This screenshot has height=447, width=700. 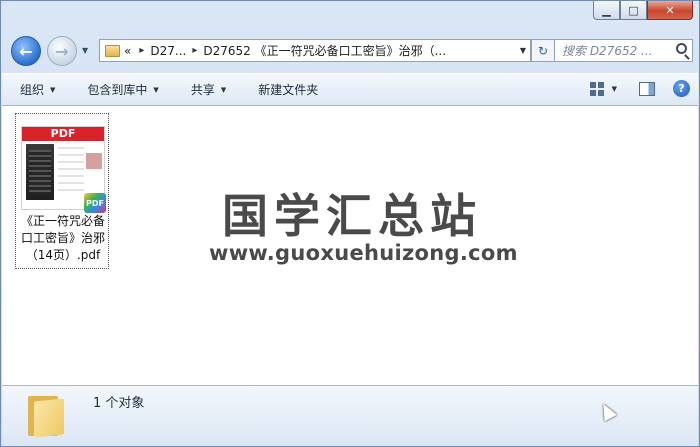 I want to click on file-name-line: 《正一符咒必备, so click(x=62, y=221).